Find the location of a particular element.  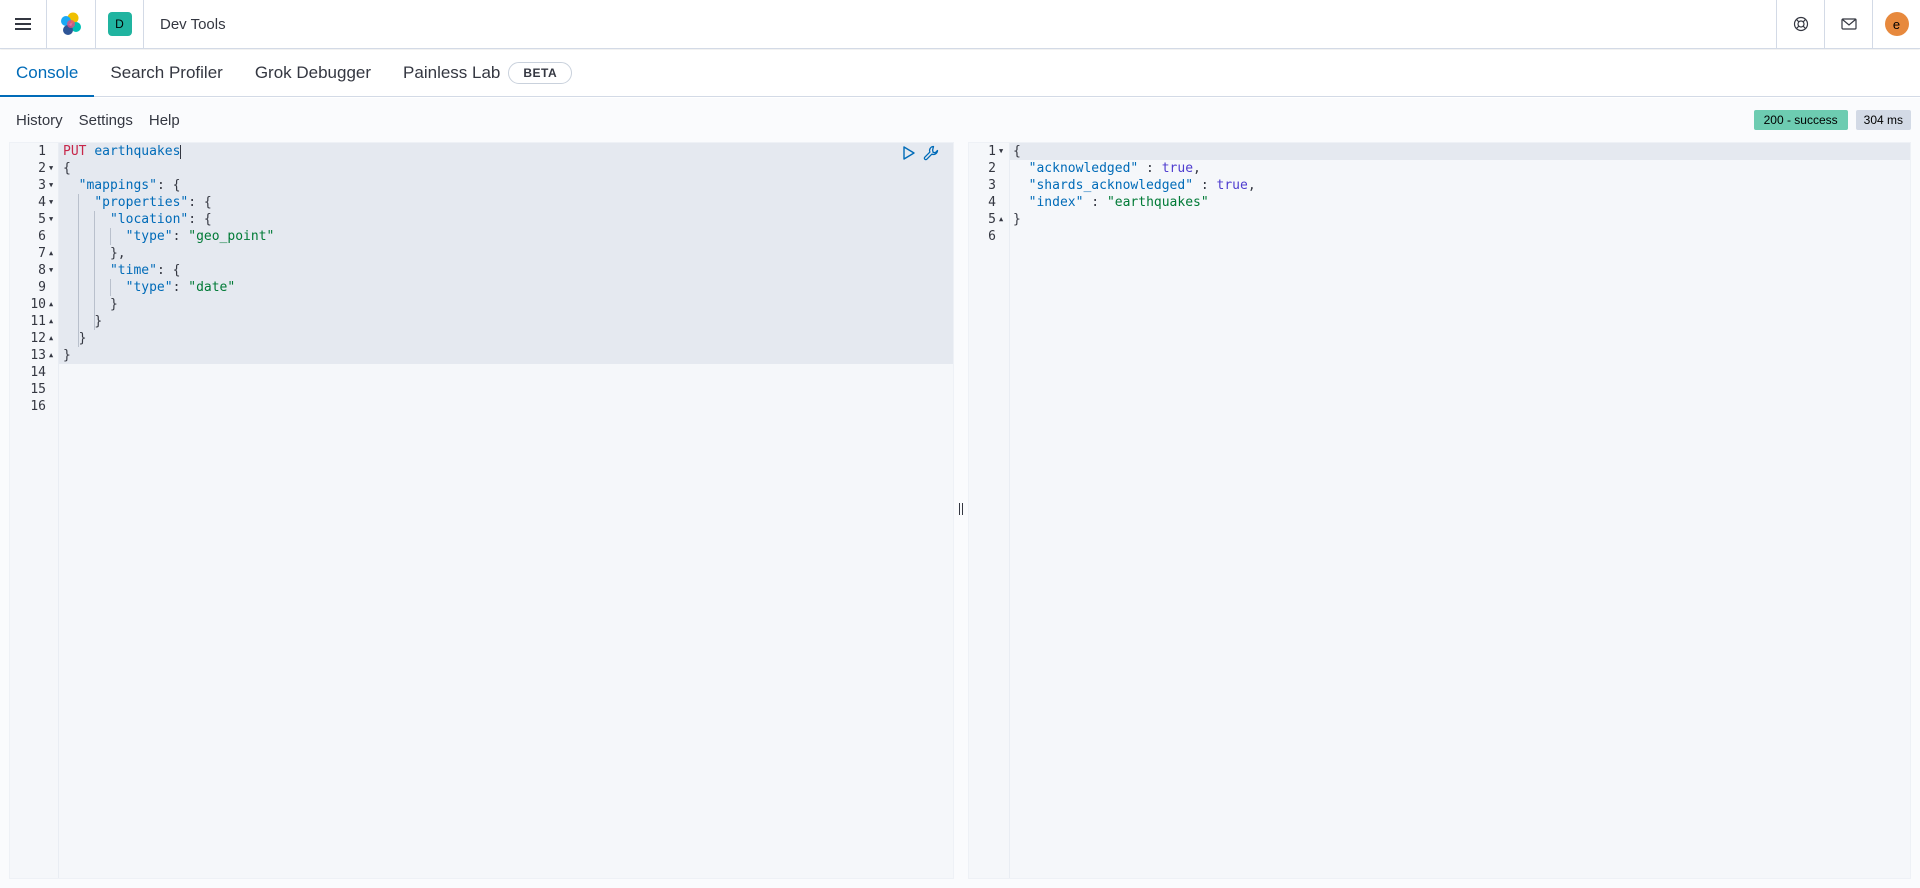

request-line: 16 is located at coordinates (481, 406).